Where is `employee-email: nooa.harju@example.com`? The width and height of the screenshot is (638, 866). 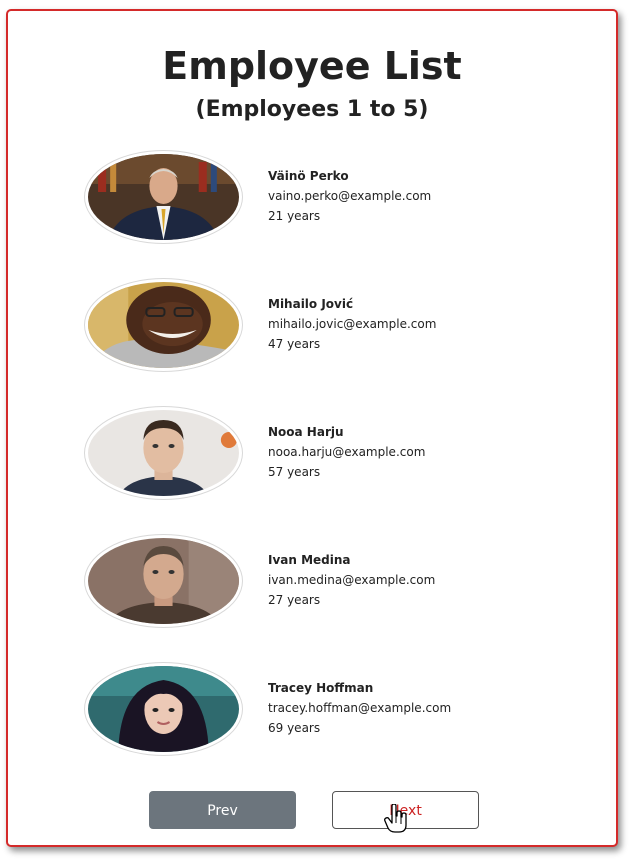
employee-email: nooa.harju@example.com is located at coordinates (347, 452).